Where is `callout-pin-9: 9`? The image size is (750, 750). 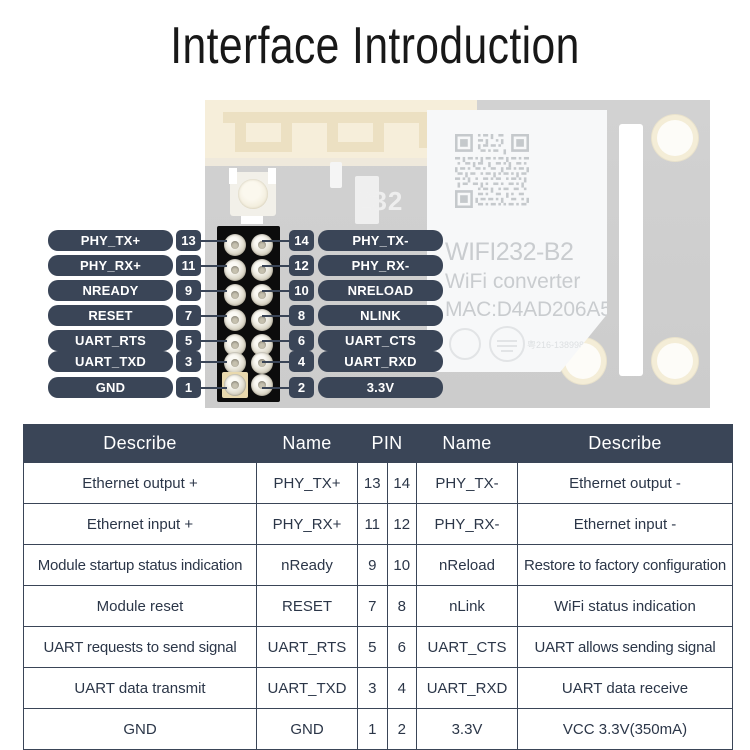 callout-pin-9: 9 is located at coordinates (188, 290).